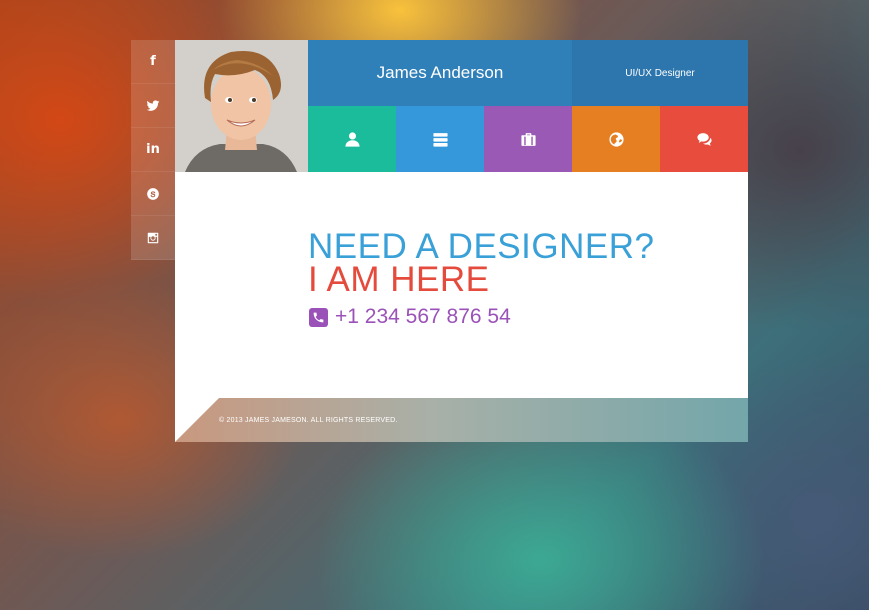 This screenshot has height=610, width=869. I want to click on headline-line-1: NEED A DESIGNER?, so click(481, 246).